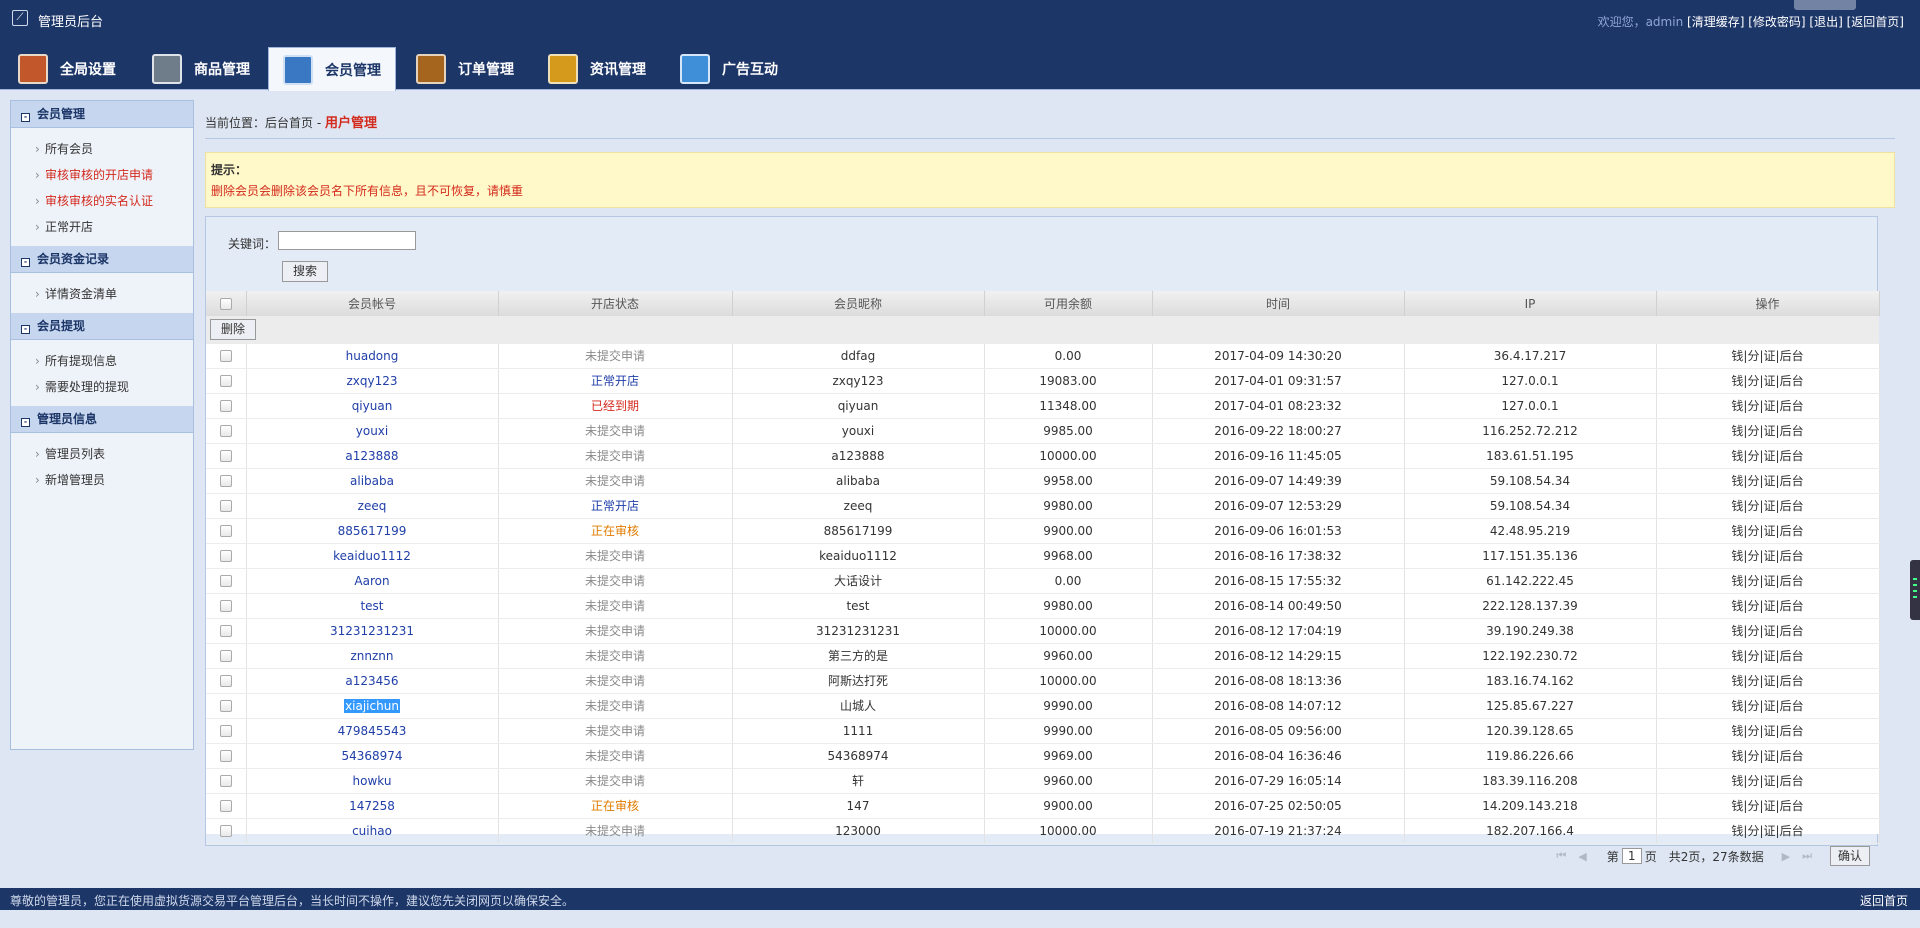 The image size is (1920, 928). I want to click on tab-global-settings: 全局设置, so click(67, 68).